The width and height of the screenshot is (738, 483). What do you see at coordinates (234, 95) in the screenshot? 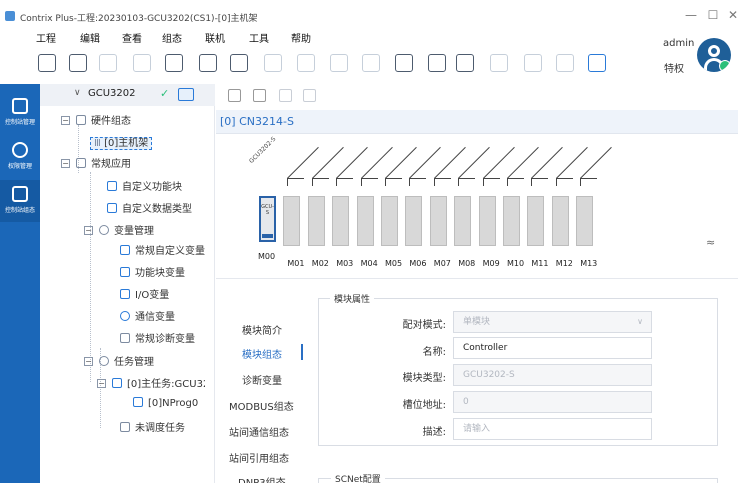
I see `layout-icon` at bounding box center [234, 95].